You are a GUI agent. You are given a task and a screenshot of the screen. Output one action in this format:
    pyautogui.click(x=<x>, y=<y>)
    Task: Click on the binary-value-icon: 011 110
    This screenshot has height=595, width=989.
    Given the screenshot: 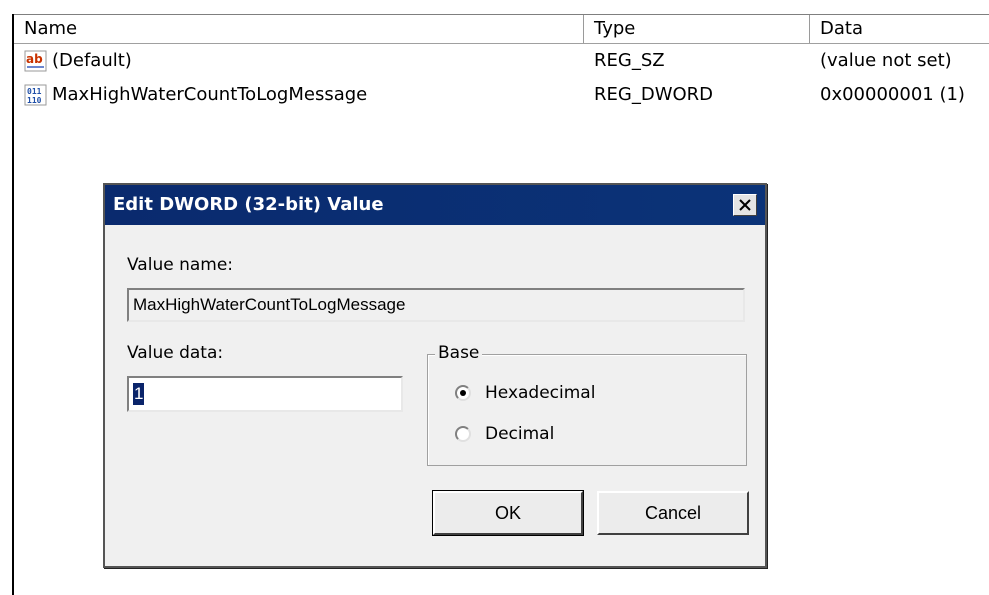 What is the action you would take?
    pyautogui.click(x=35, y=95)
    